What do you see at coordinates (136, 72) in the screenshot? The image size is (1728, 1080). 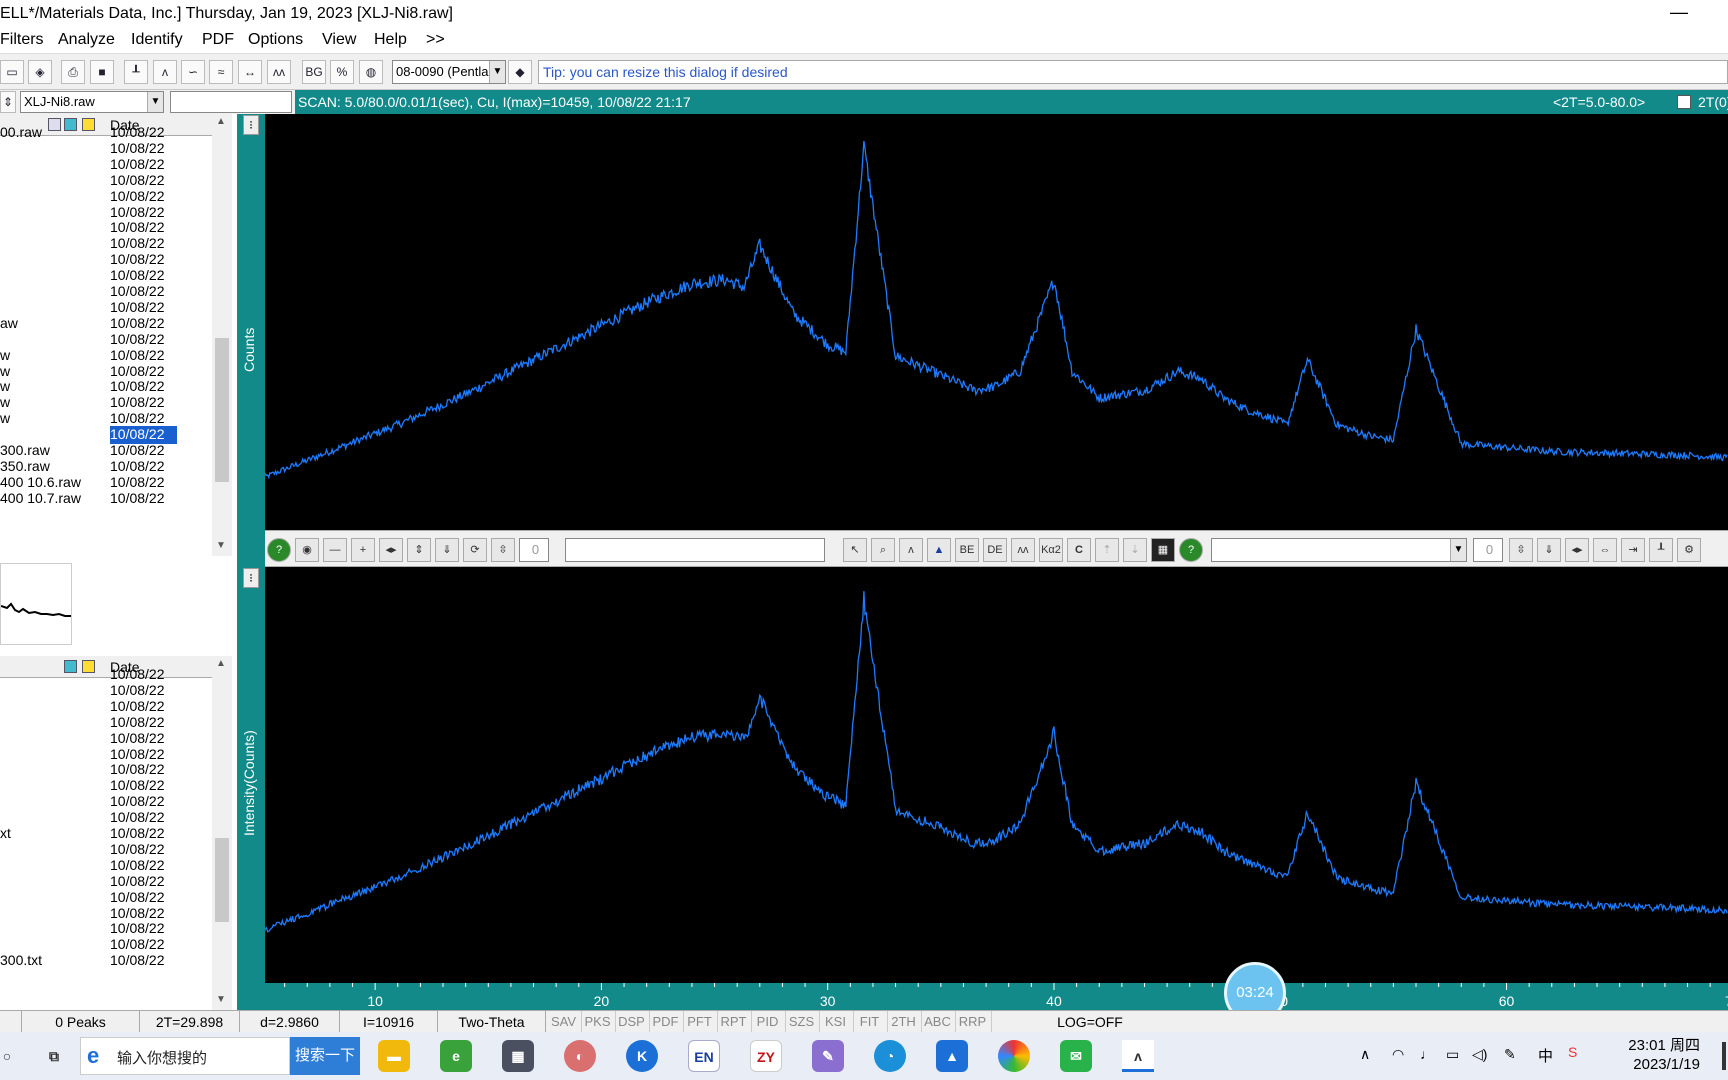 I see `bar-chart-icon: ┸` at bounding box center [136, 72].